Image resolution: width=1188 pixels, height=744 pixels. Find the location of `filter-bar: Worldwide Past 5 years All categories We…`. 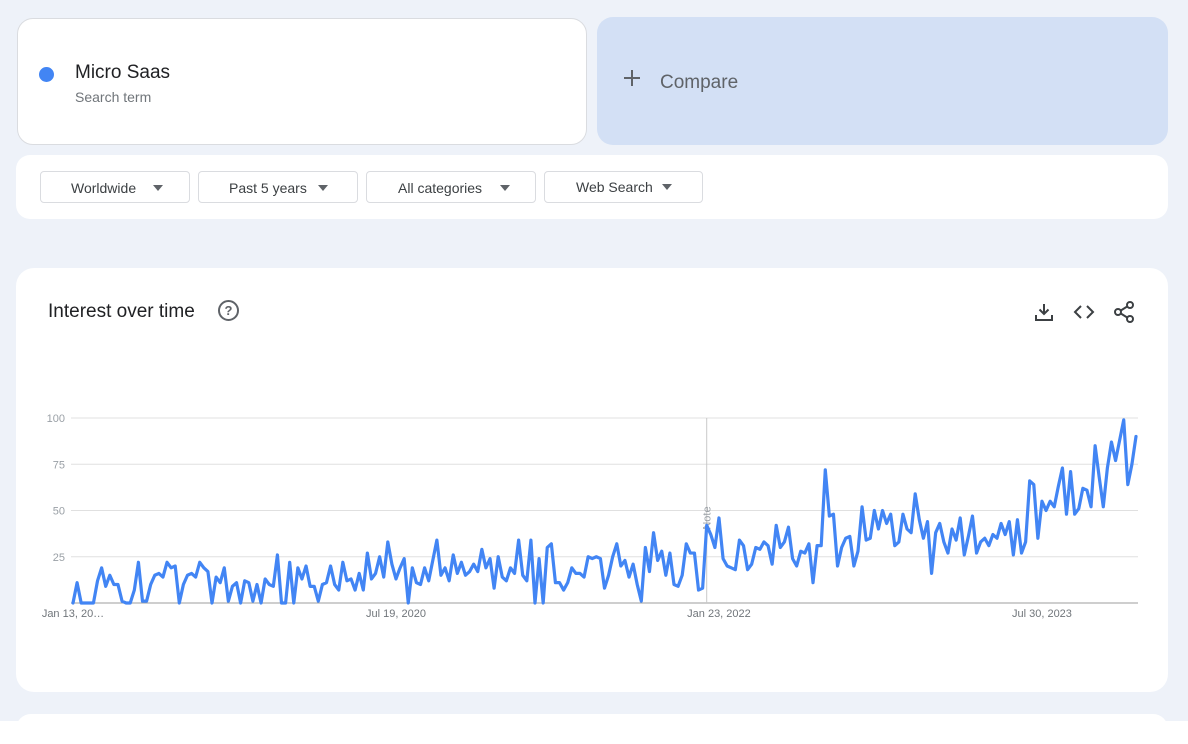

filter-bar: Worldwide Past 5 years All categories We… is located at coordinates (592, 187).